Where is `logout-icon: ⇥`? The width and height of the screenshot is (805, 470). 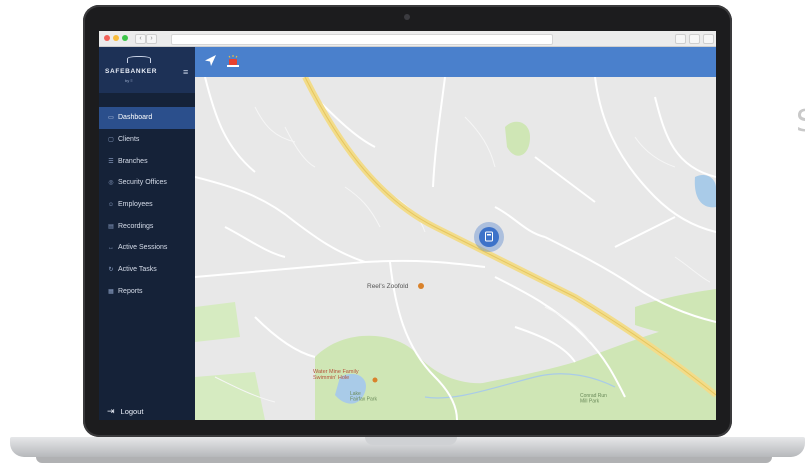
logout-icon: ⇥ is located at coordinates (111, 411).